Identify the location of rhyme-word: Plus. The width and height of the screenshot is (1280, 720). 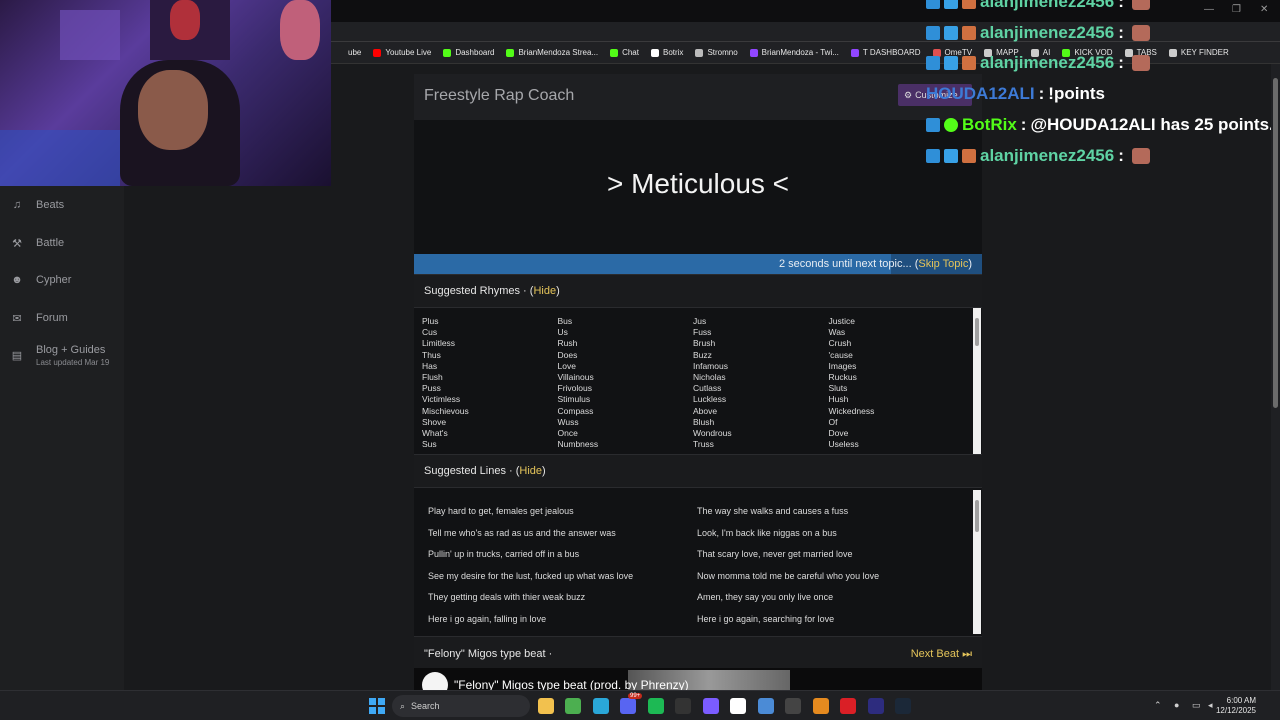
(430, 321).